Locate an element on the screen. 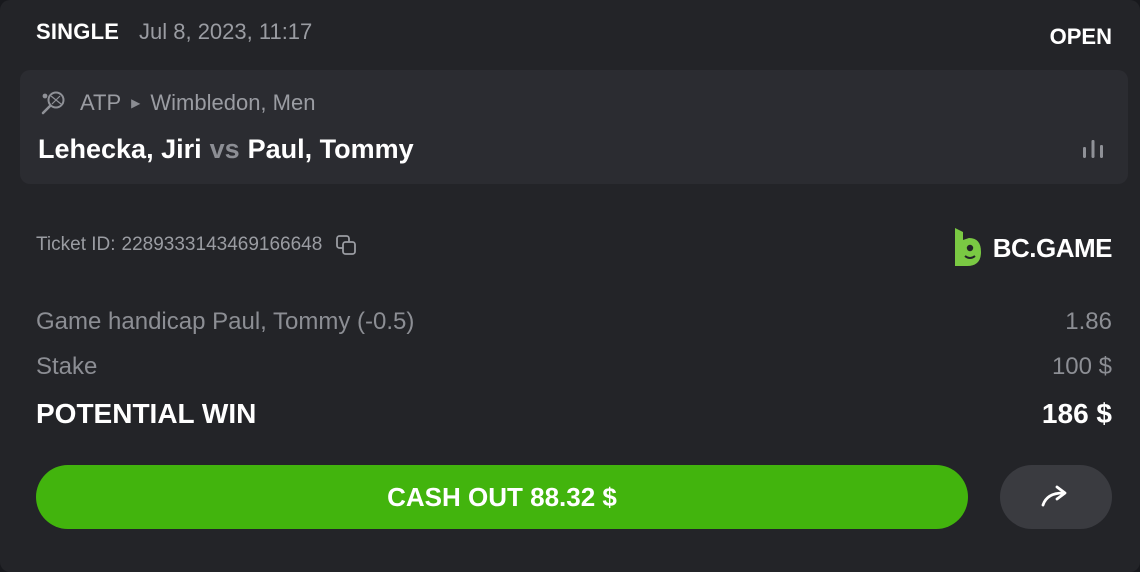  bc-game-logo-icon is located at coordinates (967, 247).